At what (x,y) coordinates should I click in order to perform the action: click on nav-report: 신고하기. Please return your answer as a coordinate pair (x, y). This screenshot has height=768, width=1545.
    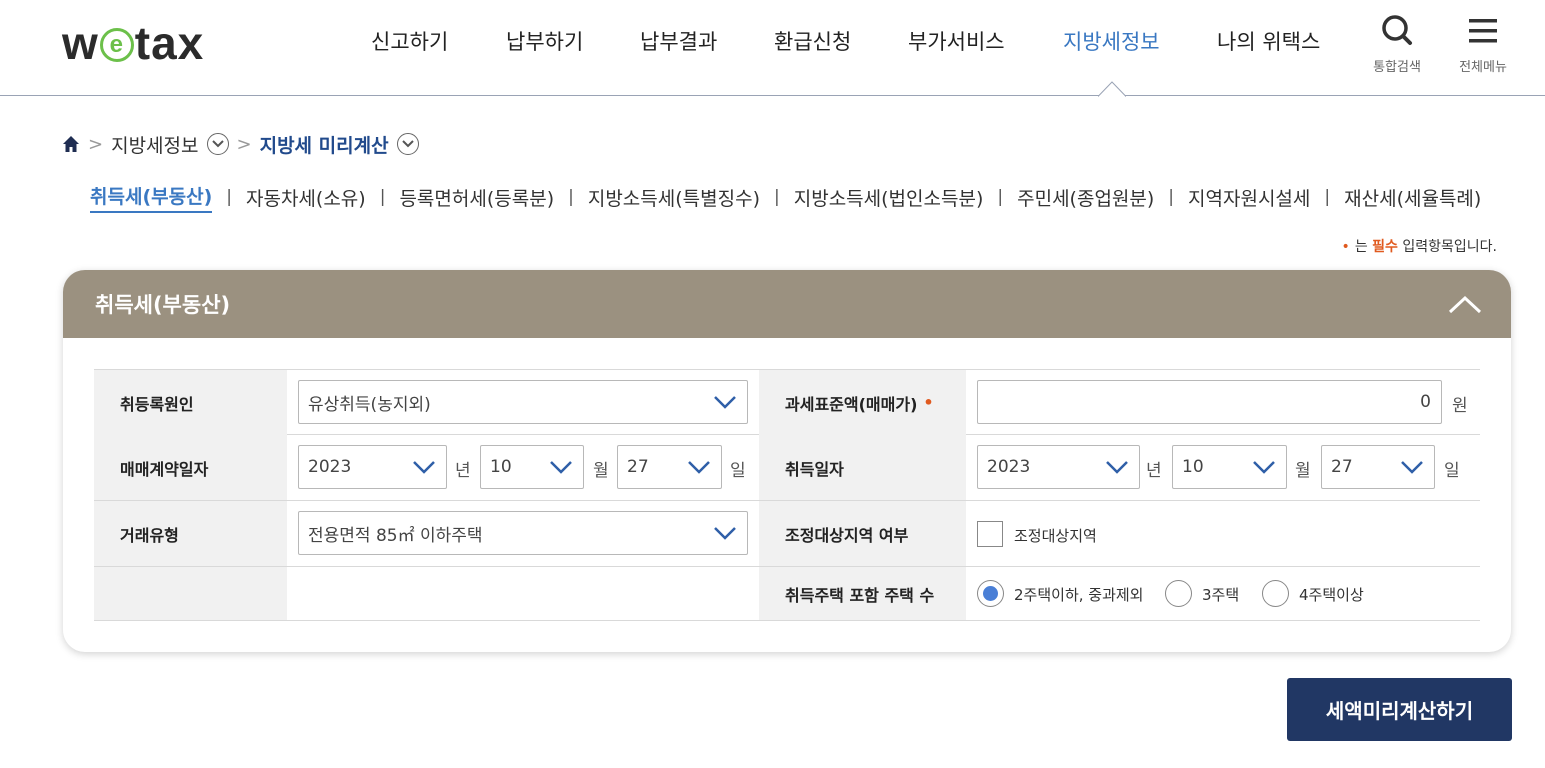
    Looking at the image, I should click on (409, 41).